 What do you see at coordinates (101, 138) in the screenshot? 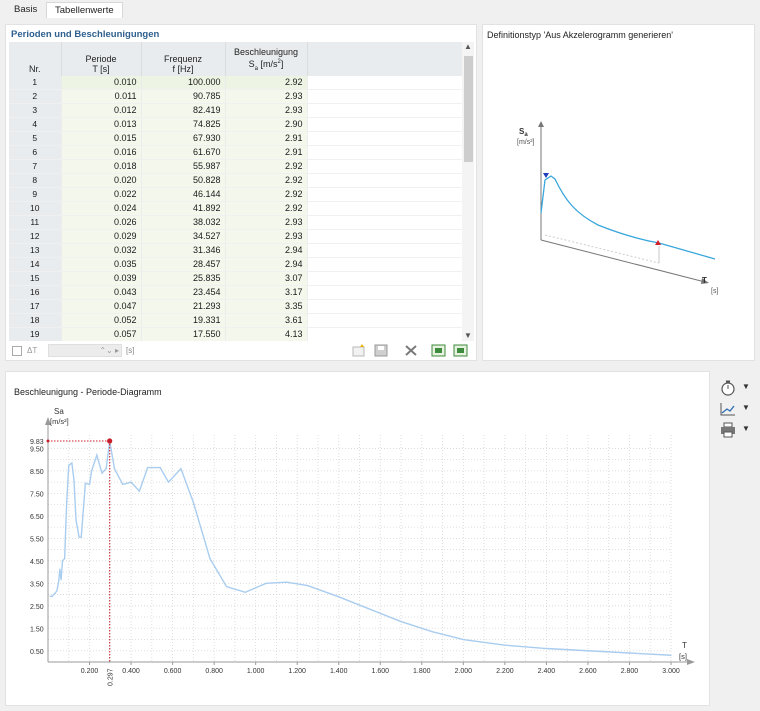
I see `period-cell: 0.015` at bounding box center [101, 138].